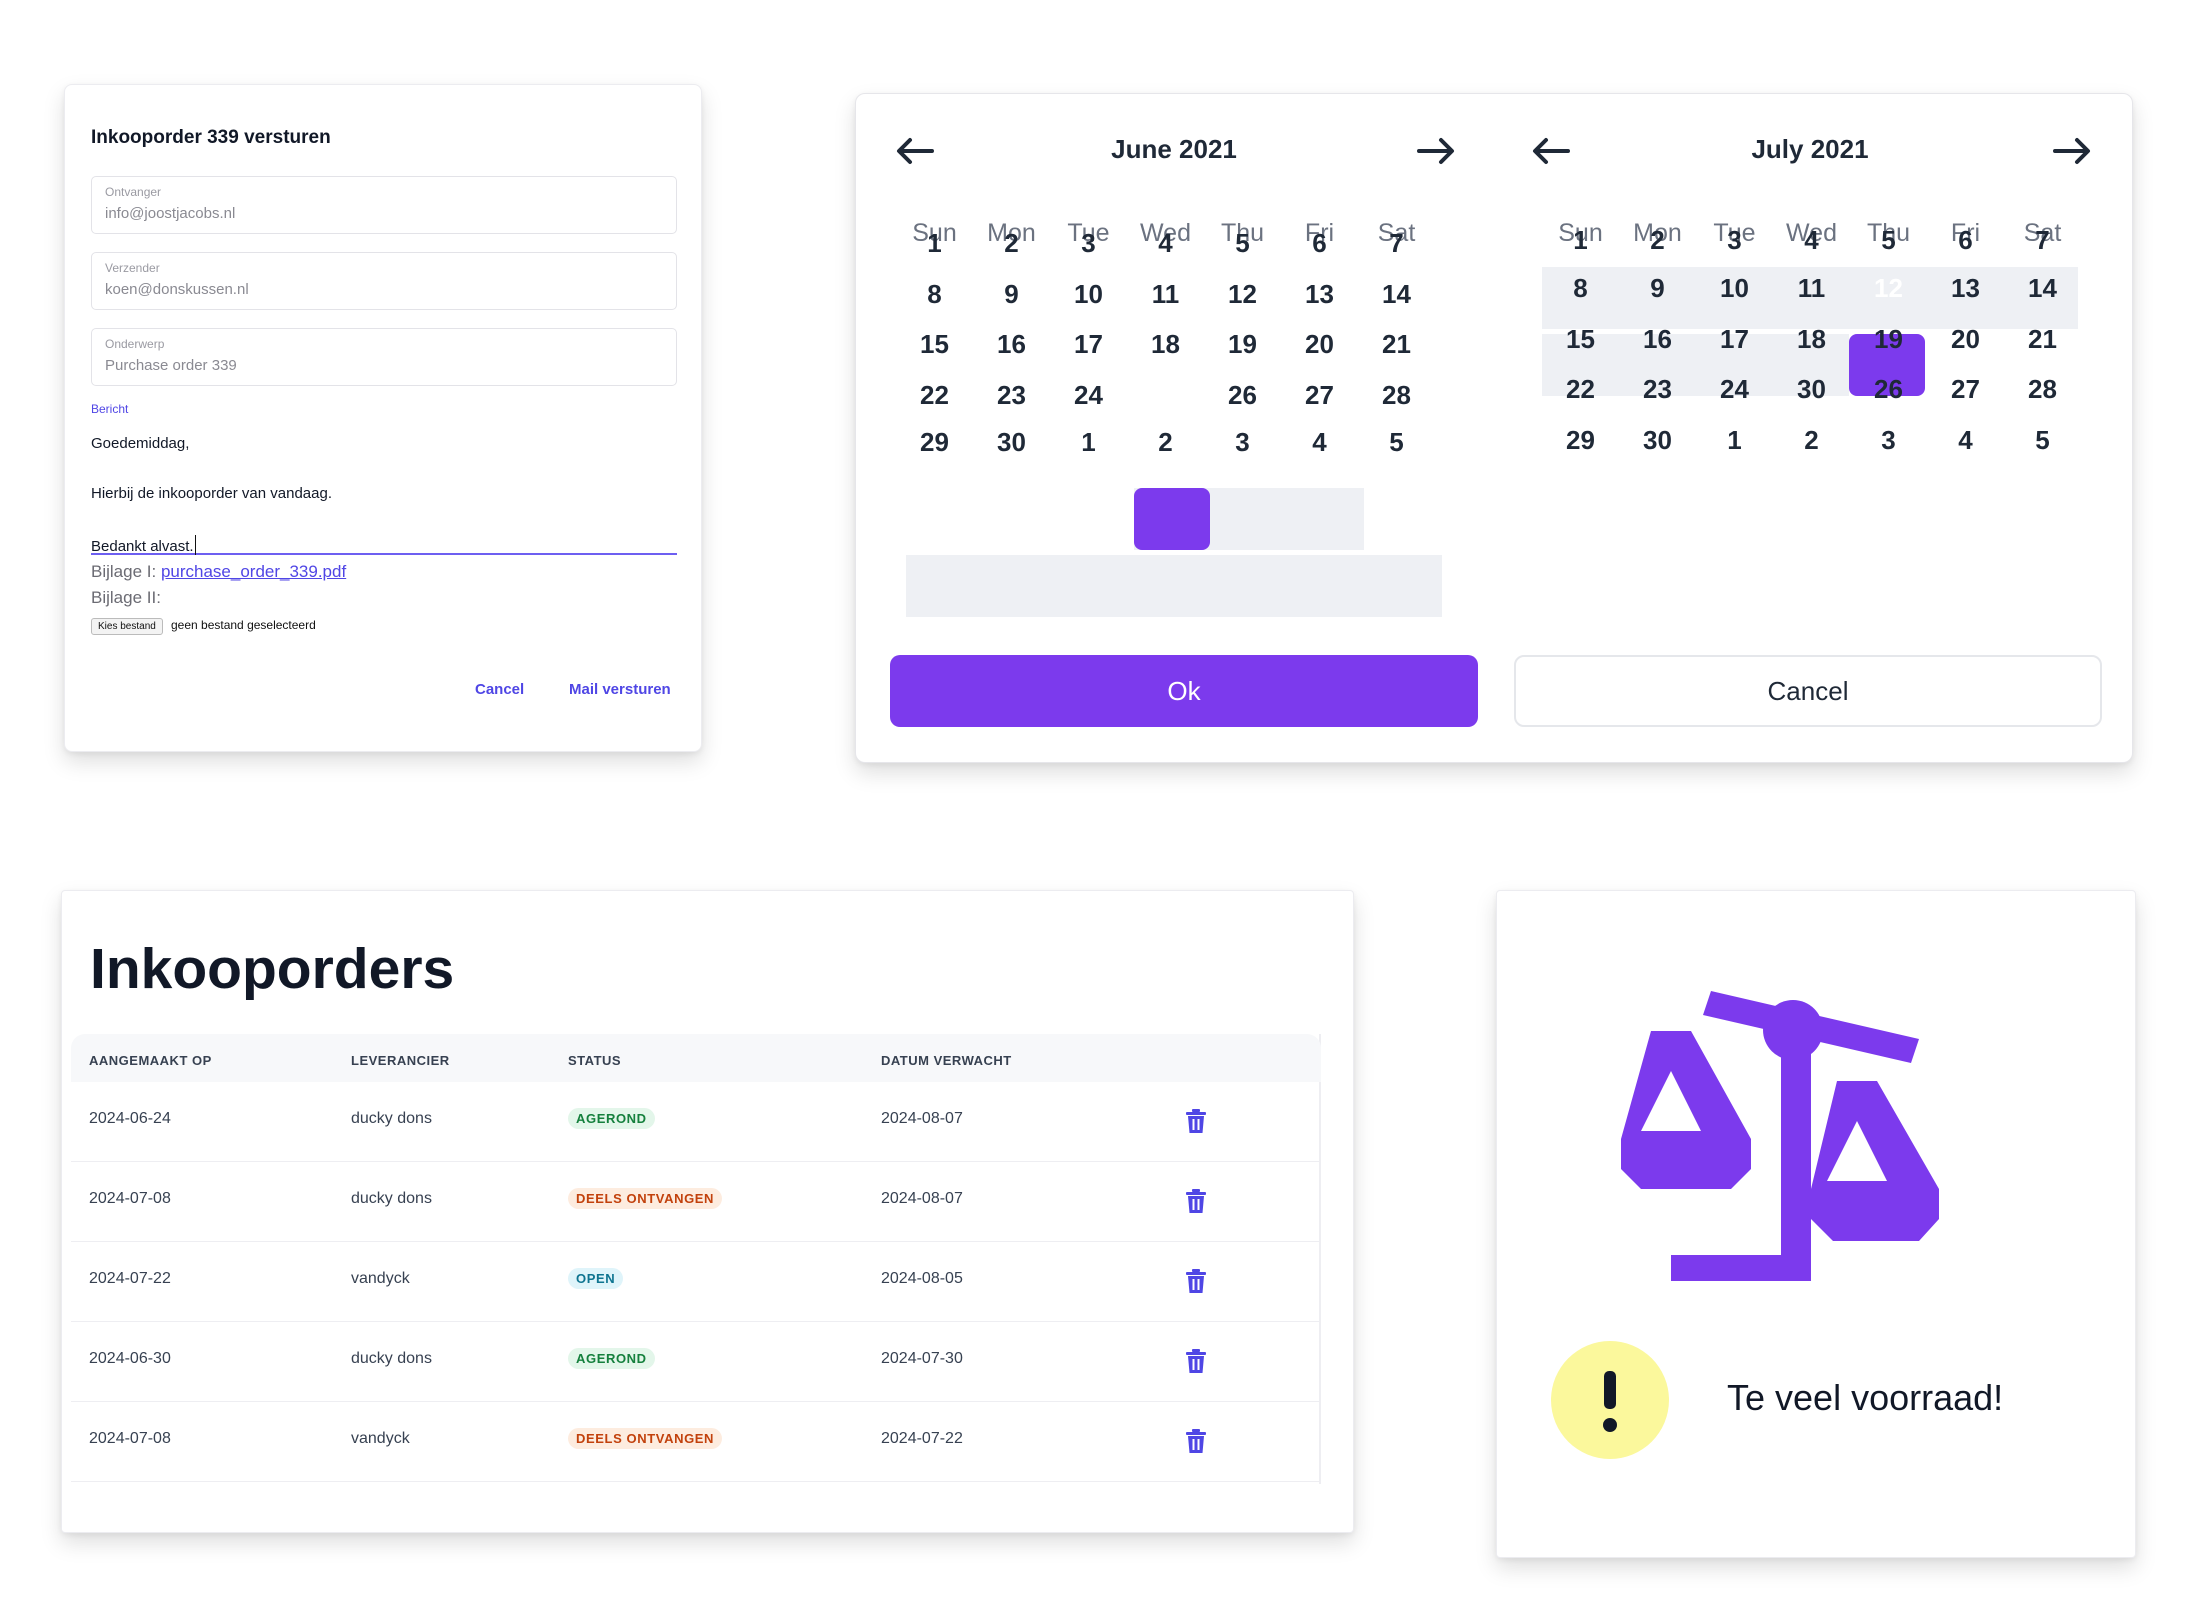  Describe the element at coordinates (400, 1060) in the screenshot. I see `column-header: LEVERANCIER` at that location.